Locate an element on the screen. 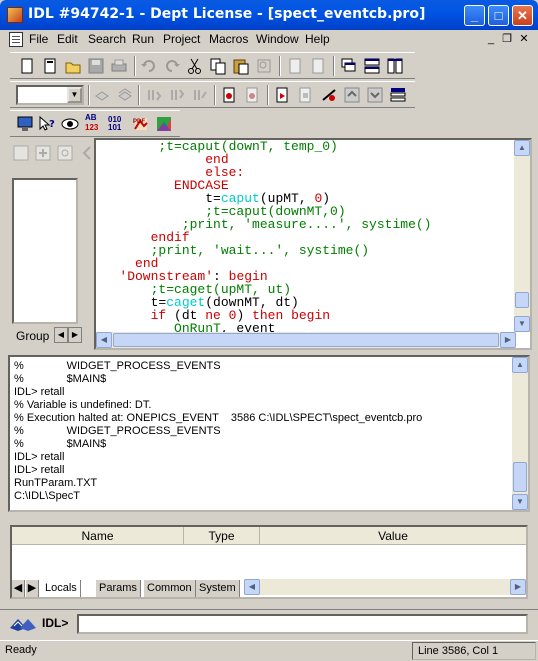  minimize-button: _ is located at coordinates (474, 15).